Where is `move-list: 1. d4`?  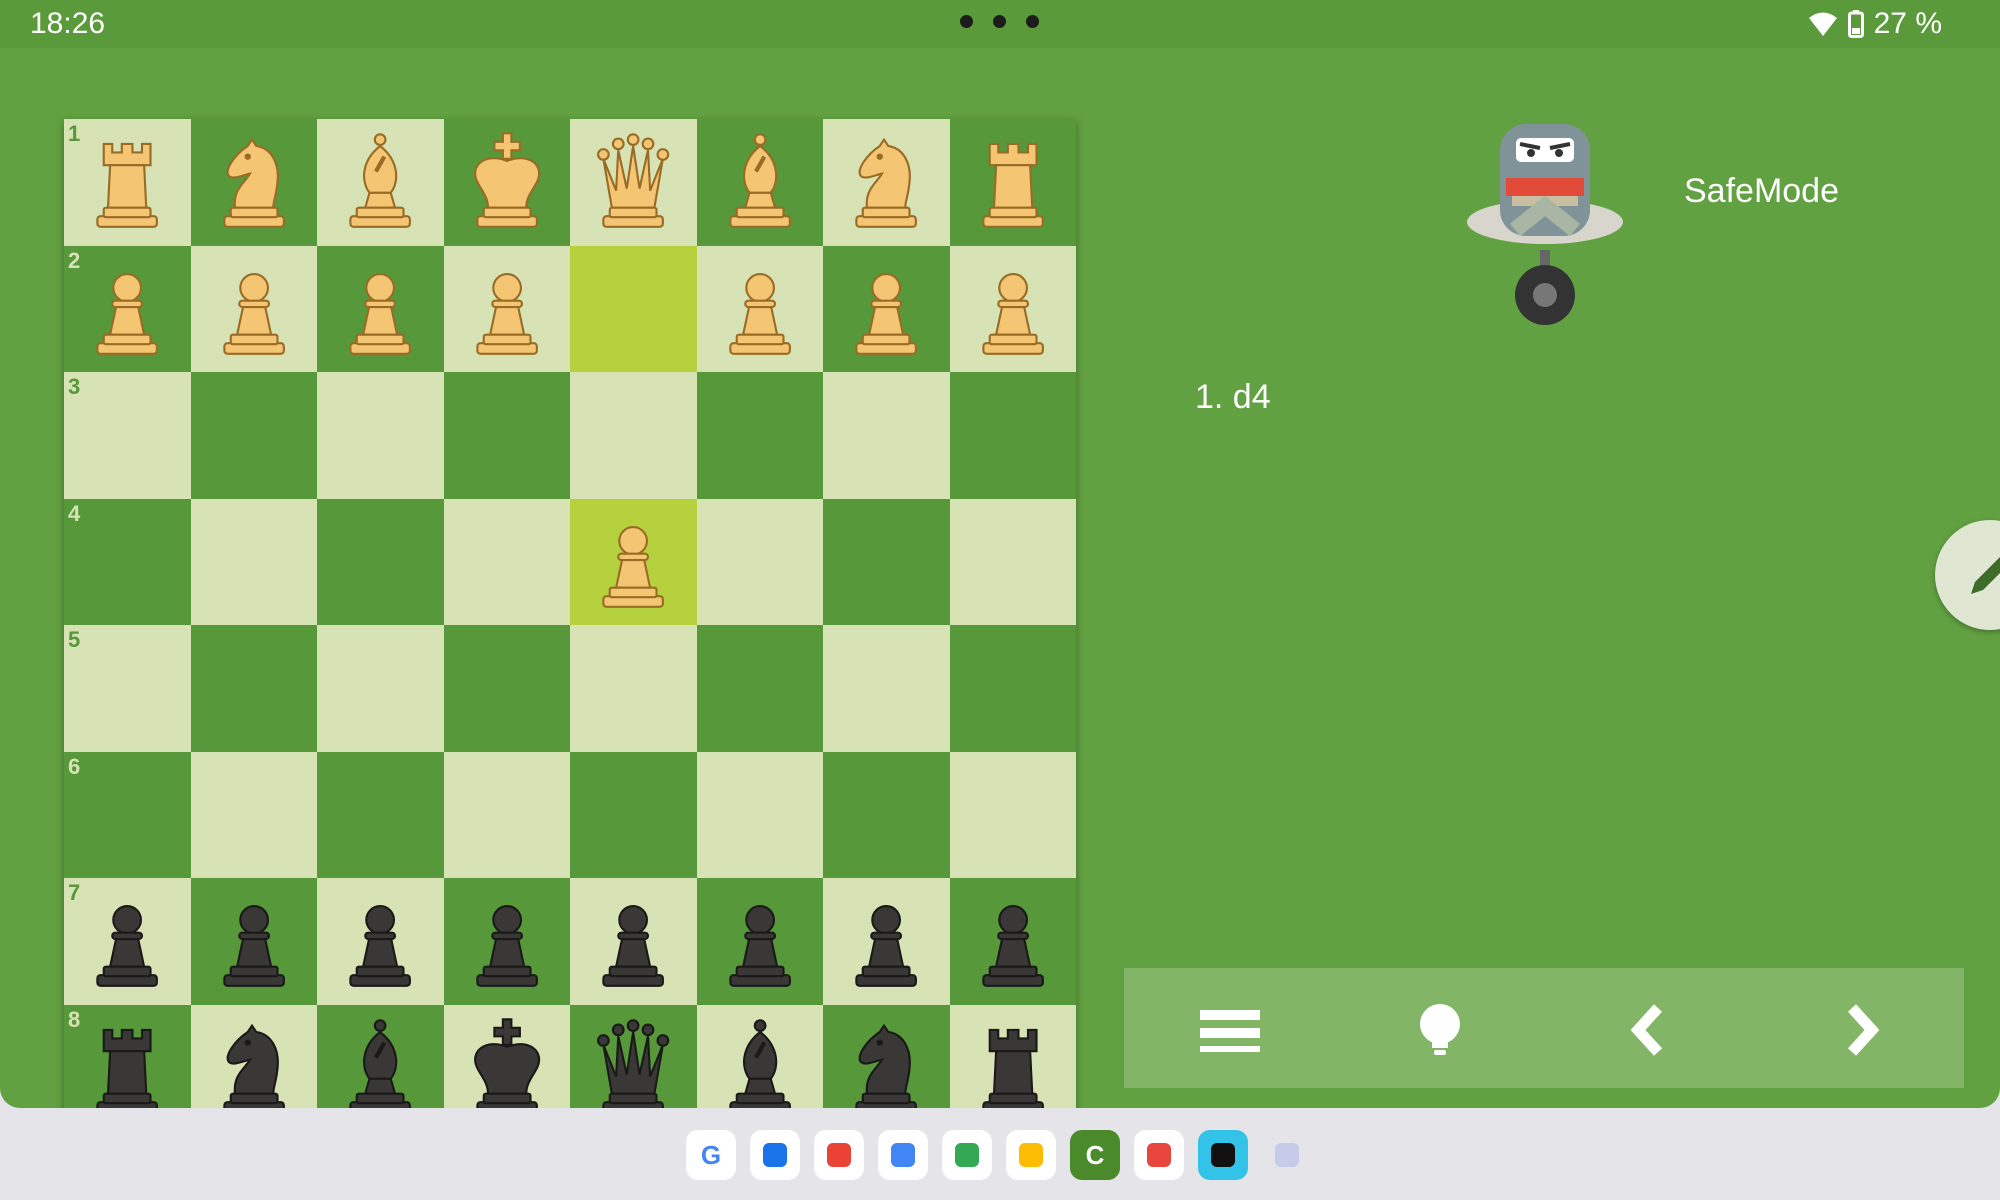
move-list: 1. d4 is located at coordinates (1233, 397).